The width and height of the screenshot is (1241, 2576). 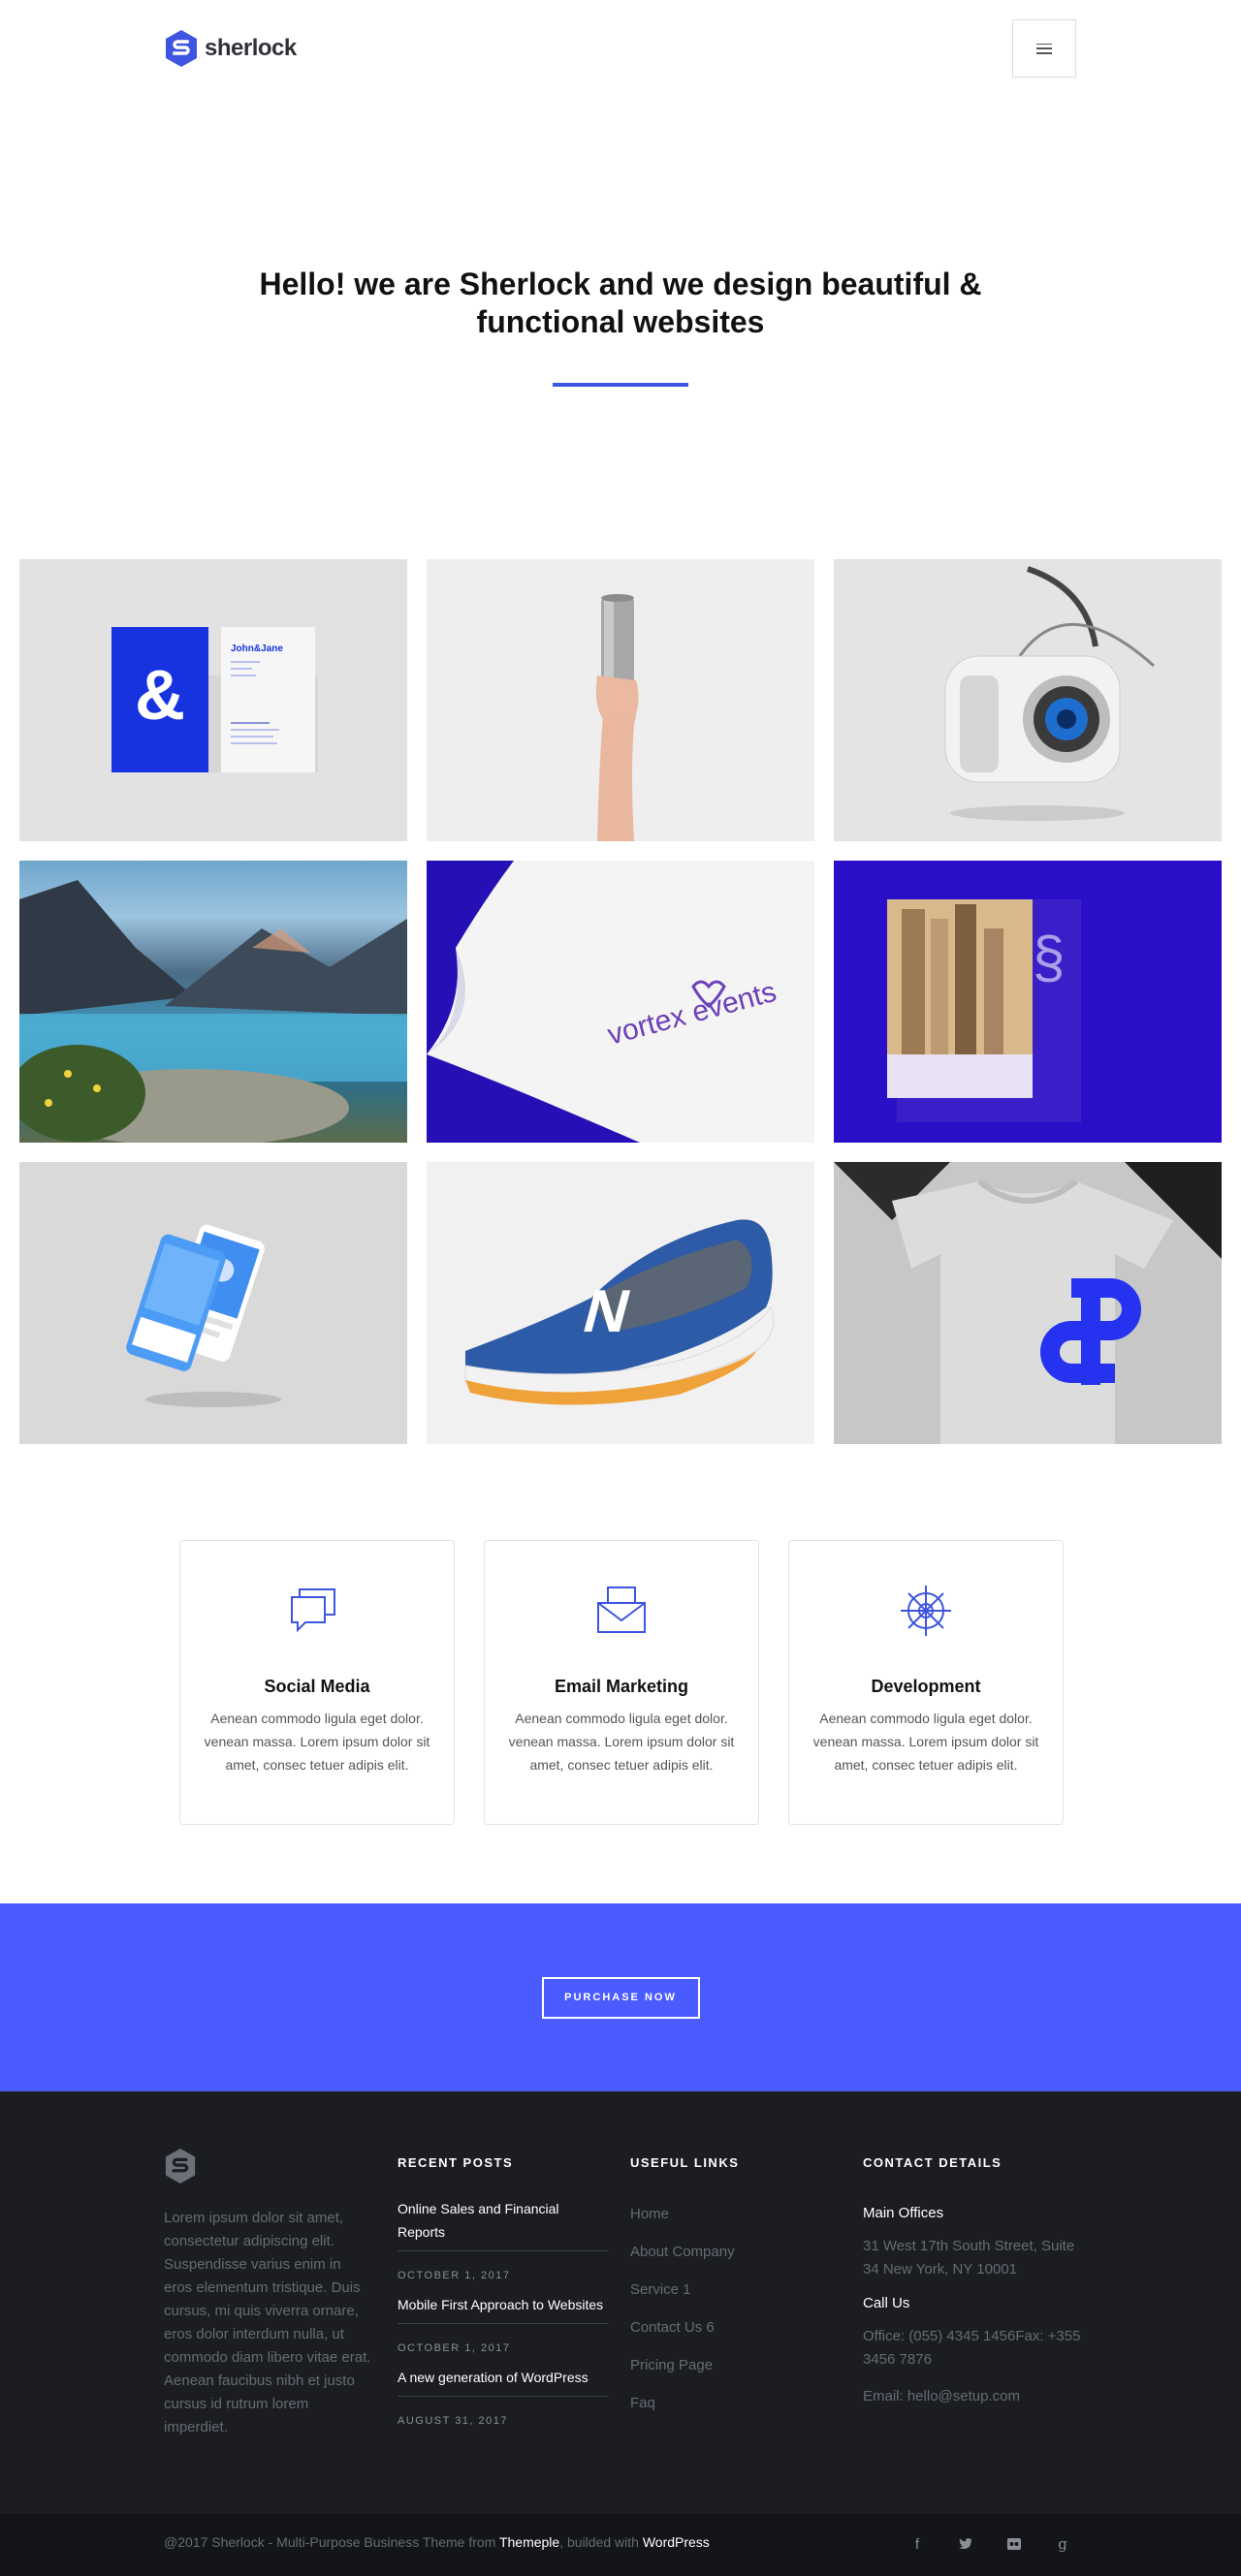 What do you see at coordinates (503, 2377) in the screenshot?
I see `recent-post-title: A new generation of WordPress` at bounding box center [503, 2377].